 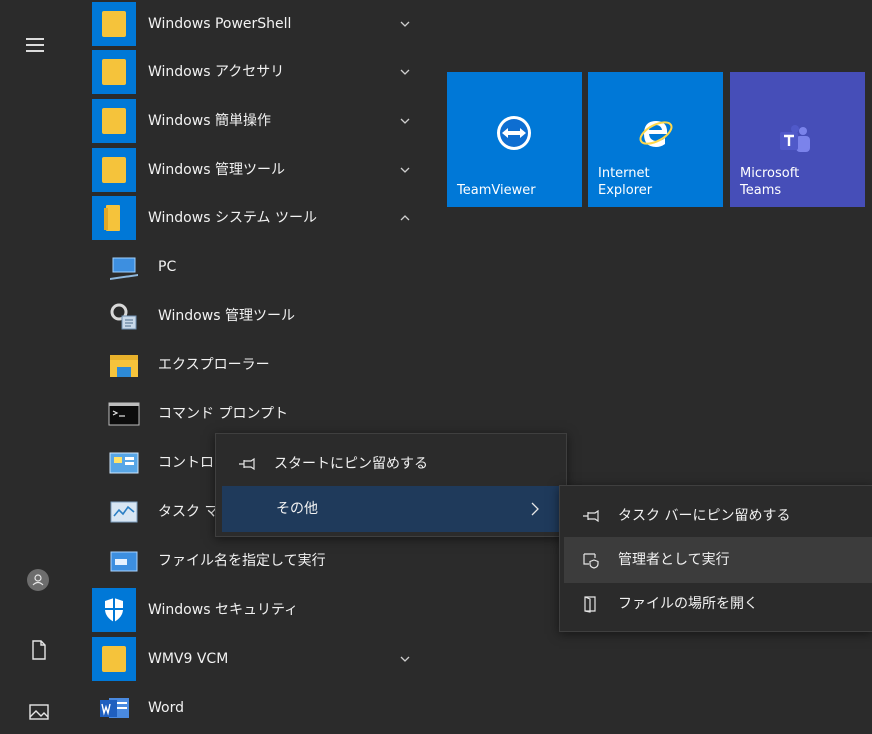 What do you see at coordinates (514, 133) in the screenshot?
I see `teamviewer-icon` at bounding box center [514, 133].